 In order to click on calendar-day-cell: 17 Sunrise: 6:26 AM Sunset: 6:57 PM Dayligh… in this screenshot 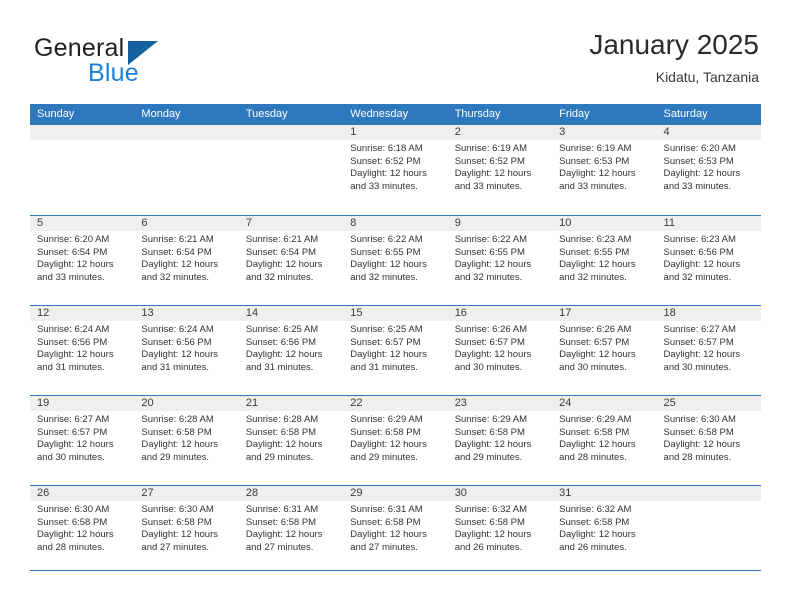, I will do `click(604, 350)`.